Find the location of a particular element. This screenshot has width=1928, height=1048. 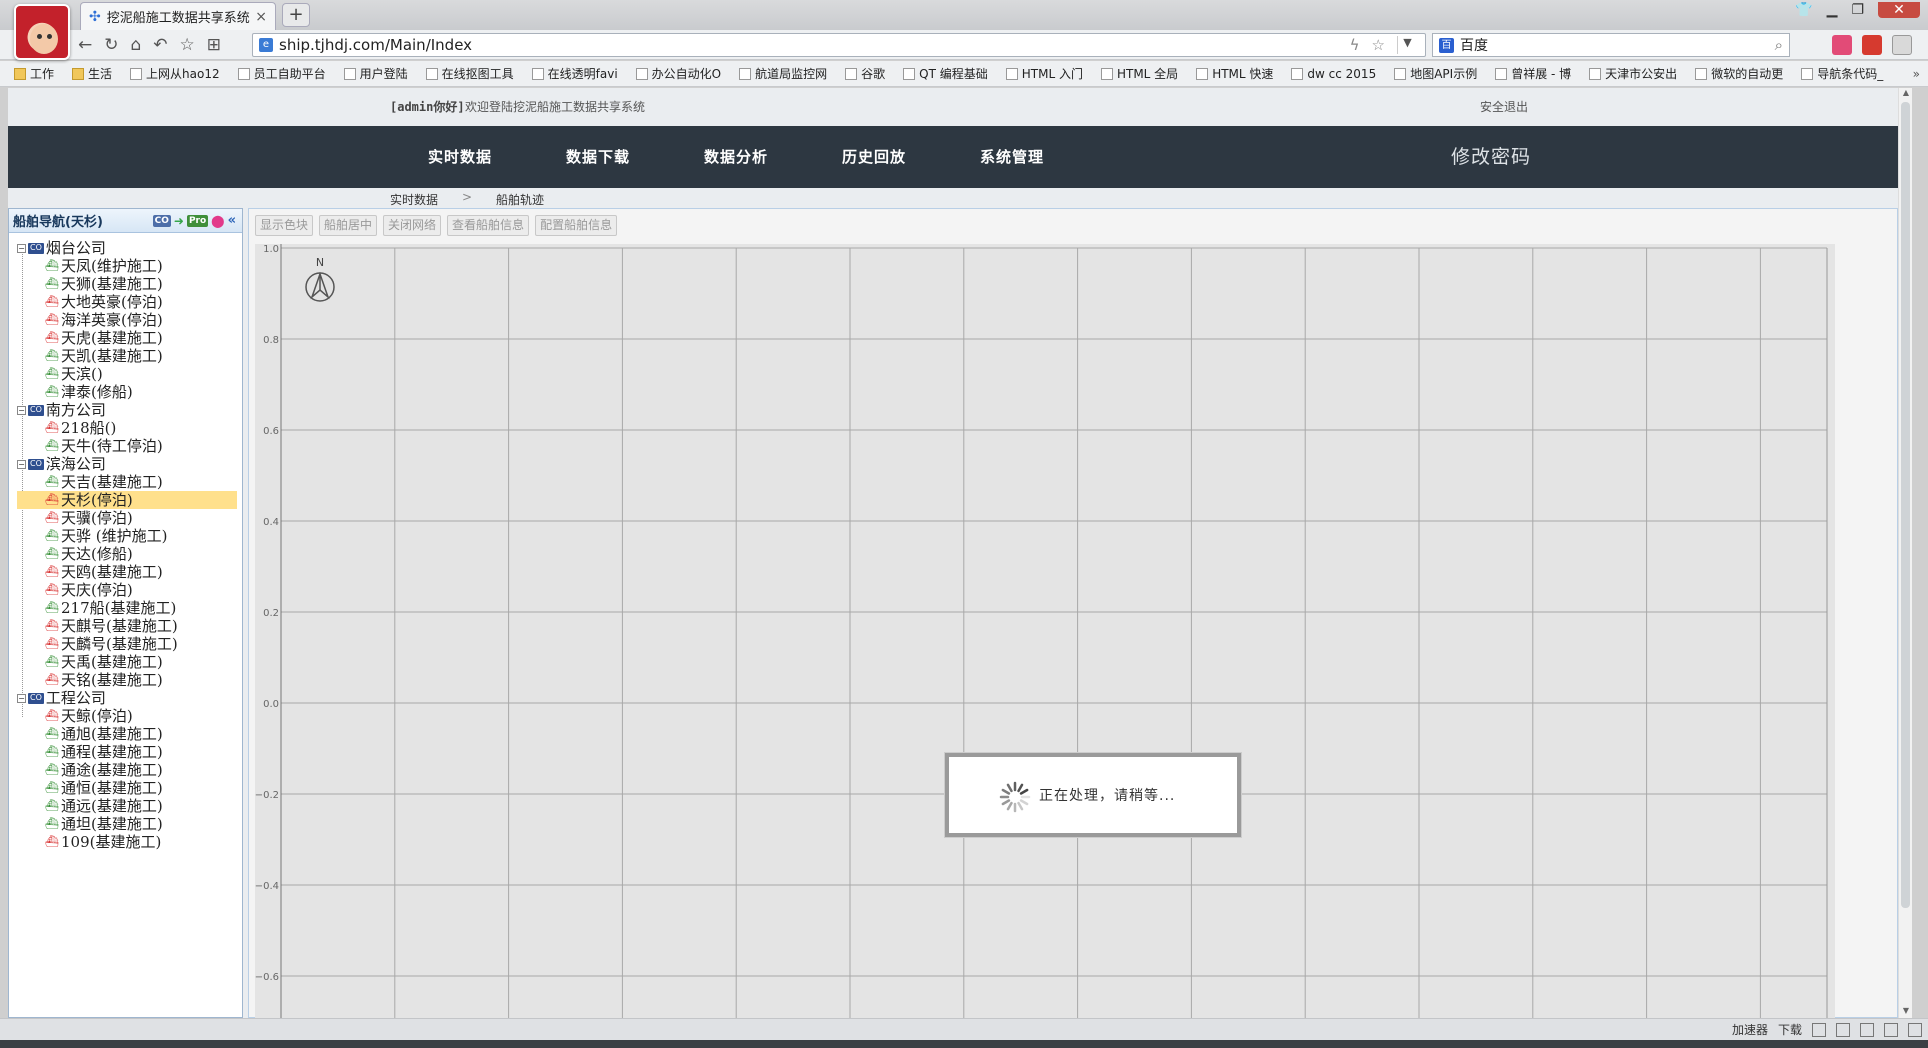

bookmarks-more-icon: » is located at coordinates (1916, 74).